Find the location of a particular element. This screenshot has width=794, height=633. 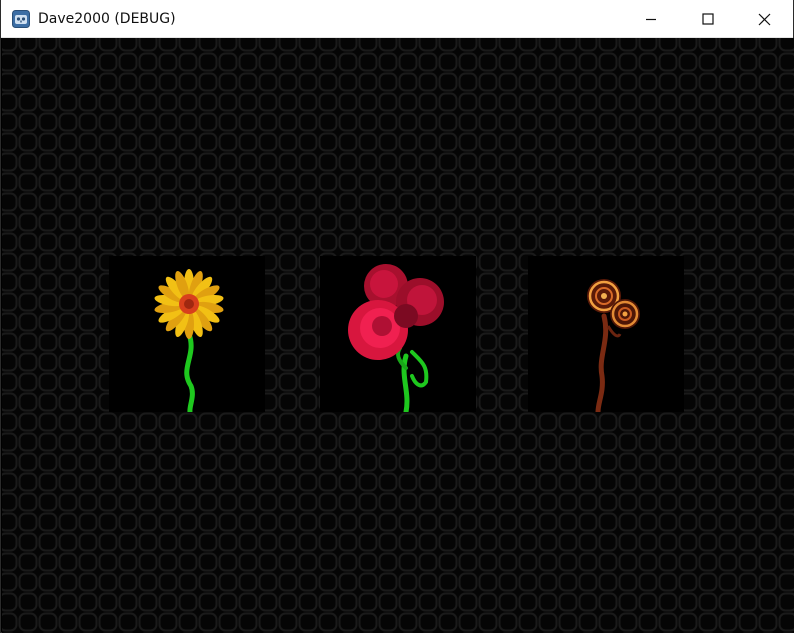

close-icon is located at coordinates (764, 19).